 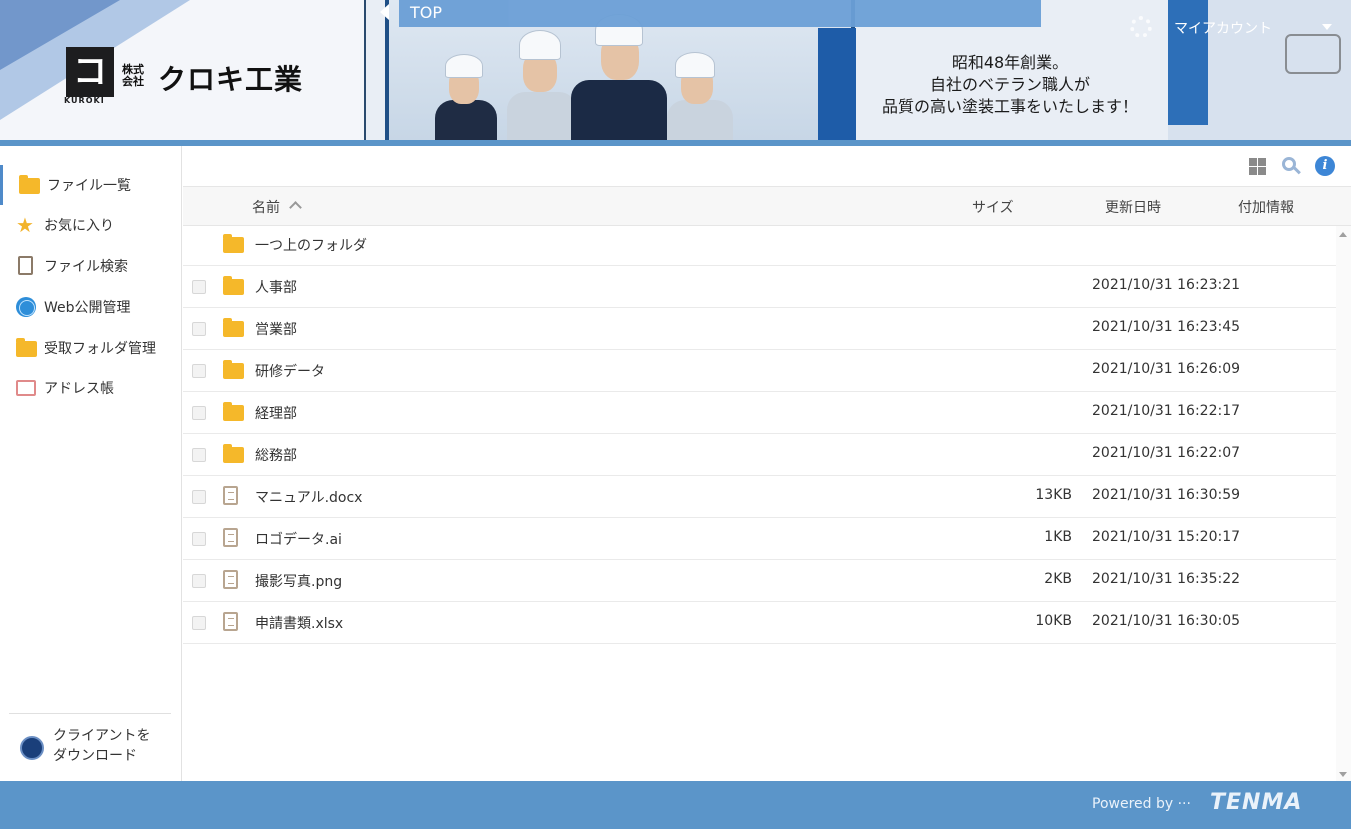 What do you see at coordinates (298, 539) in the screenshot?
I see `row-name: ロゴデータ.ai` at bounding box center [298, 539].